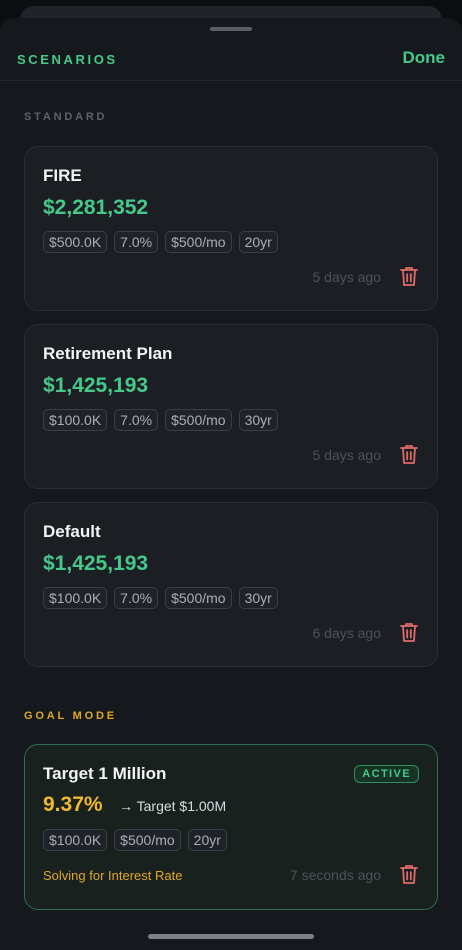 This screenshot has width=462, height=950. Describe the element at coordinates (335, 875) in the screenshot. I see `goal-timestamp: 7 seconds ago` at that location.